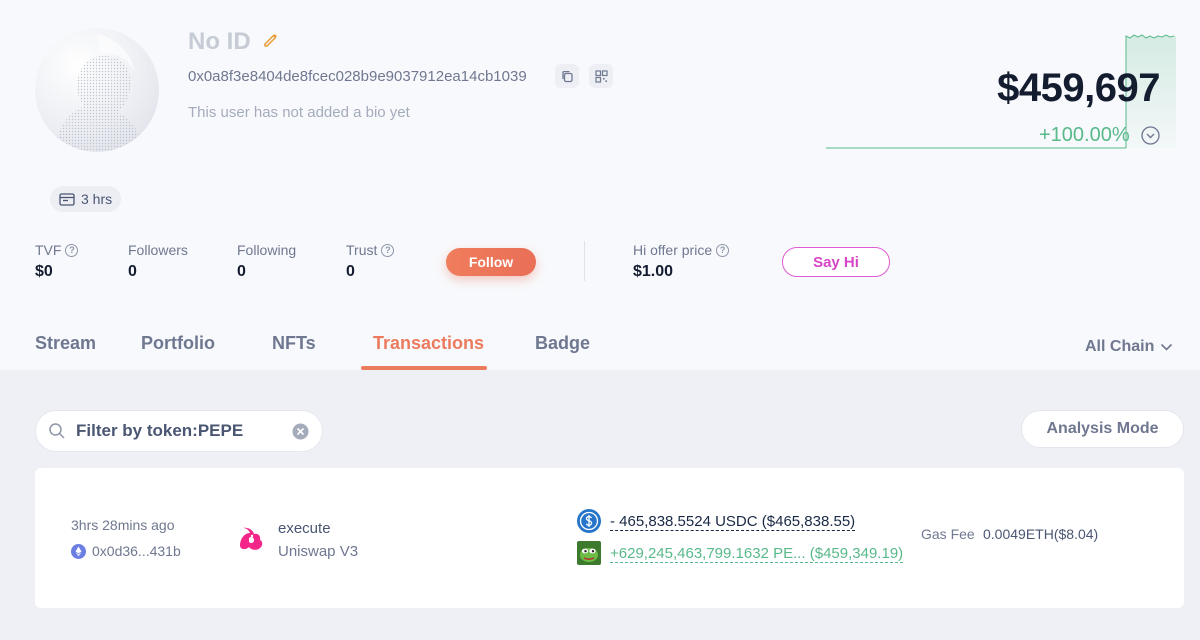 Image resolution: width=1200 pixels, height=640 pixels. What do you see at coordinates (562, 343) in the screenshot?
I see `tab-badge: Badge` at bounding box center [562, 343].